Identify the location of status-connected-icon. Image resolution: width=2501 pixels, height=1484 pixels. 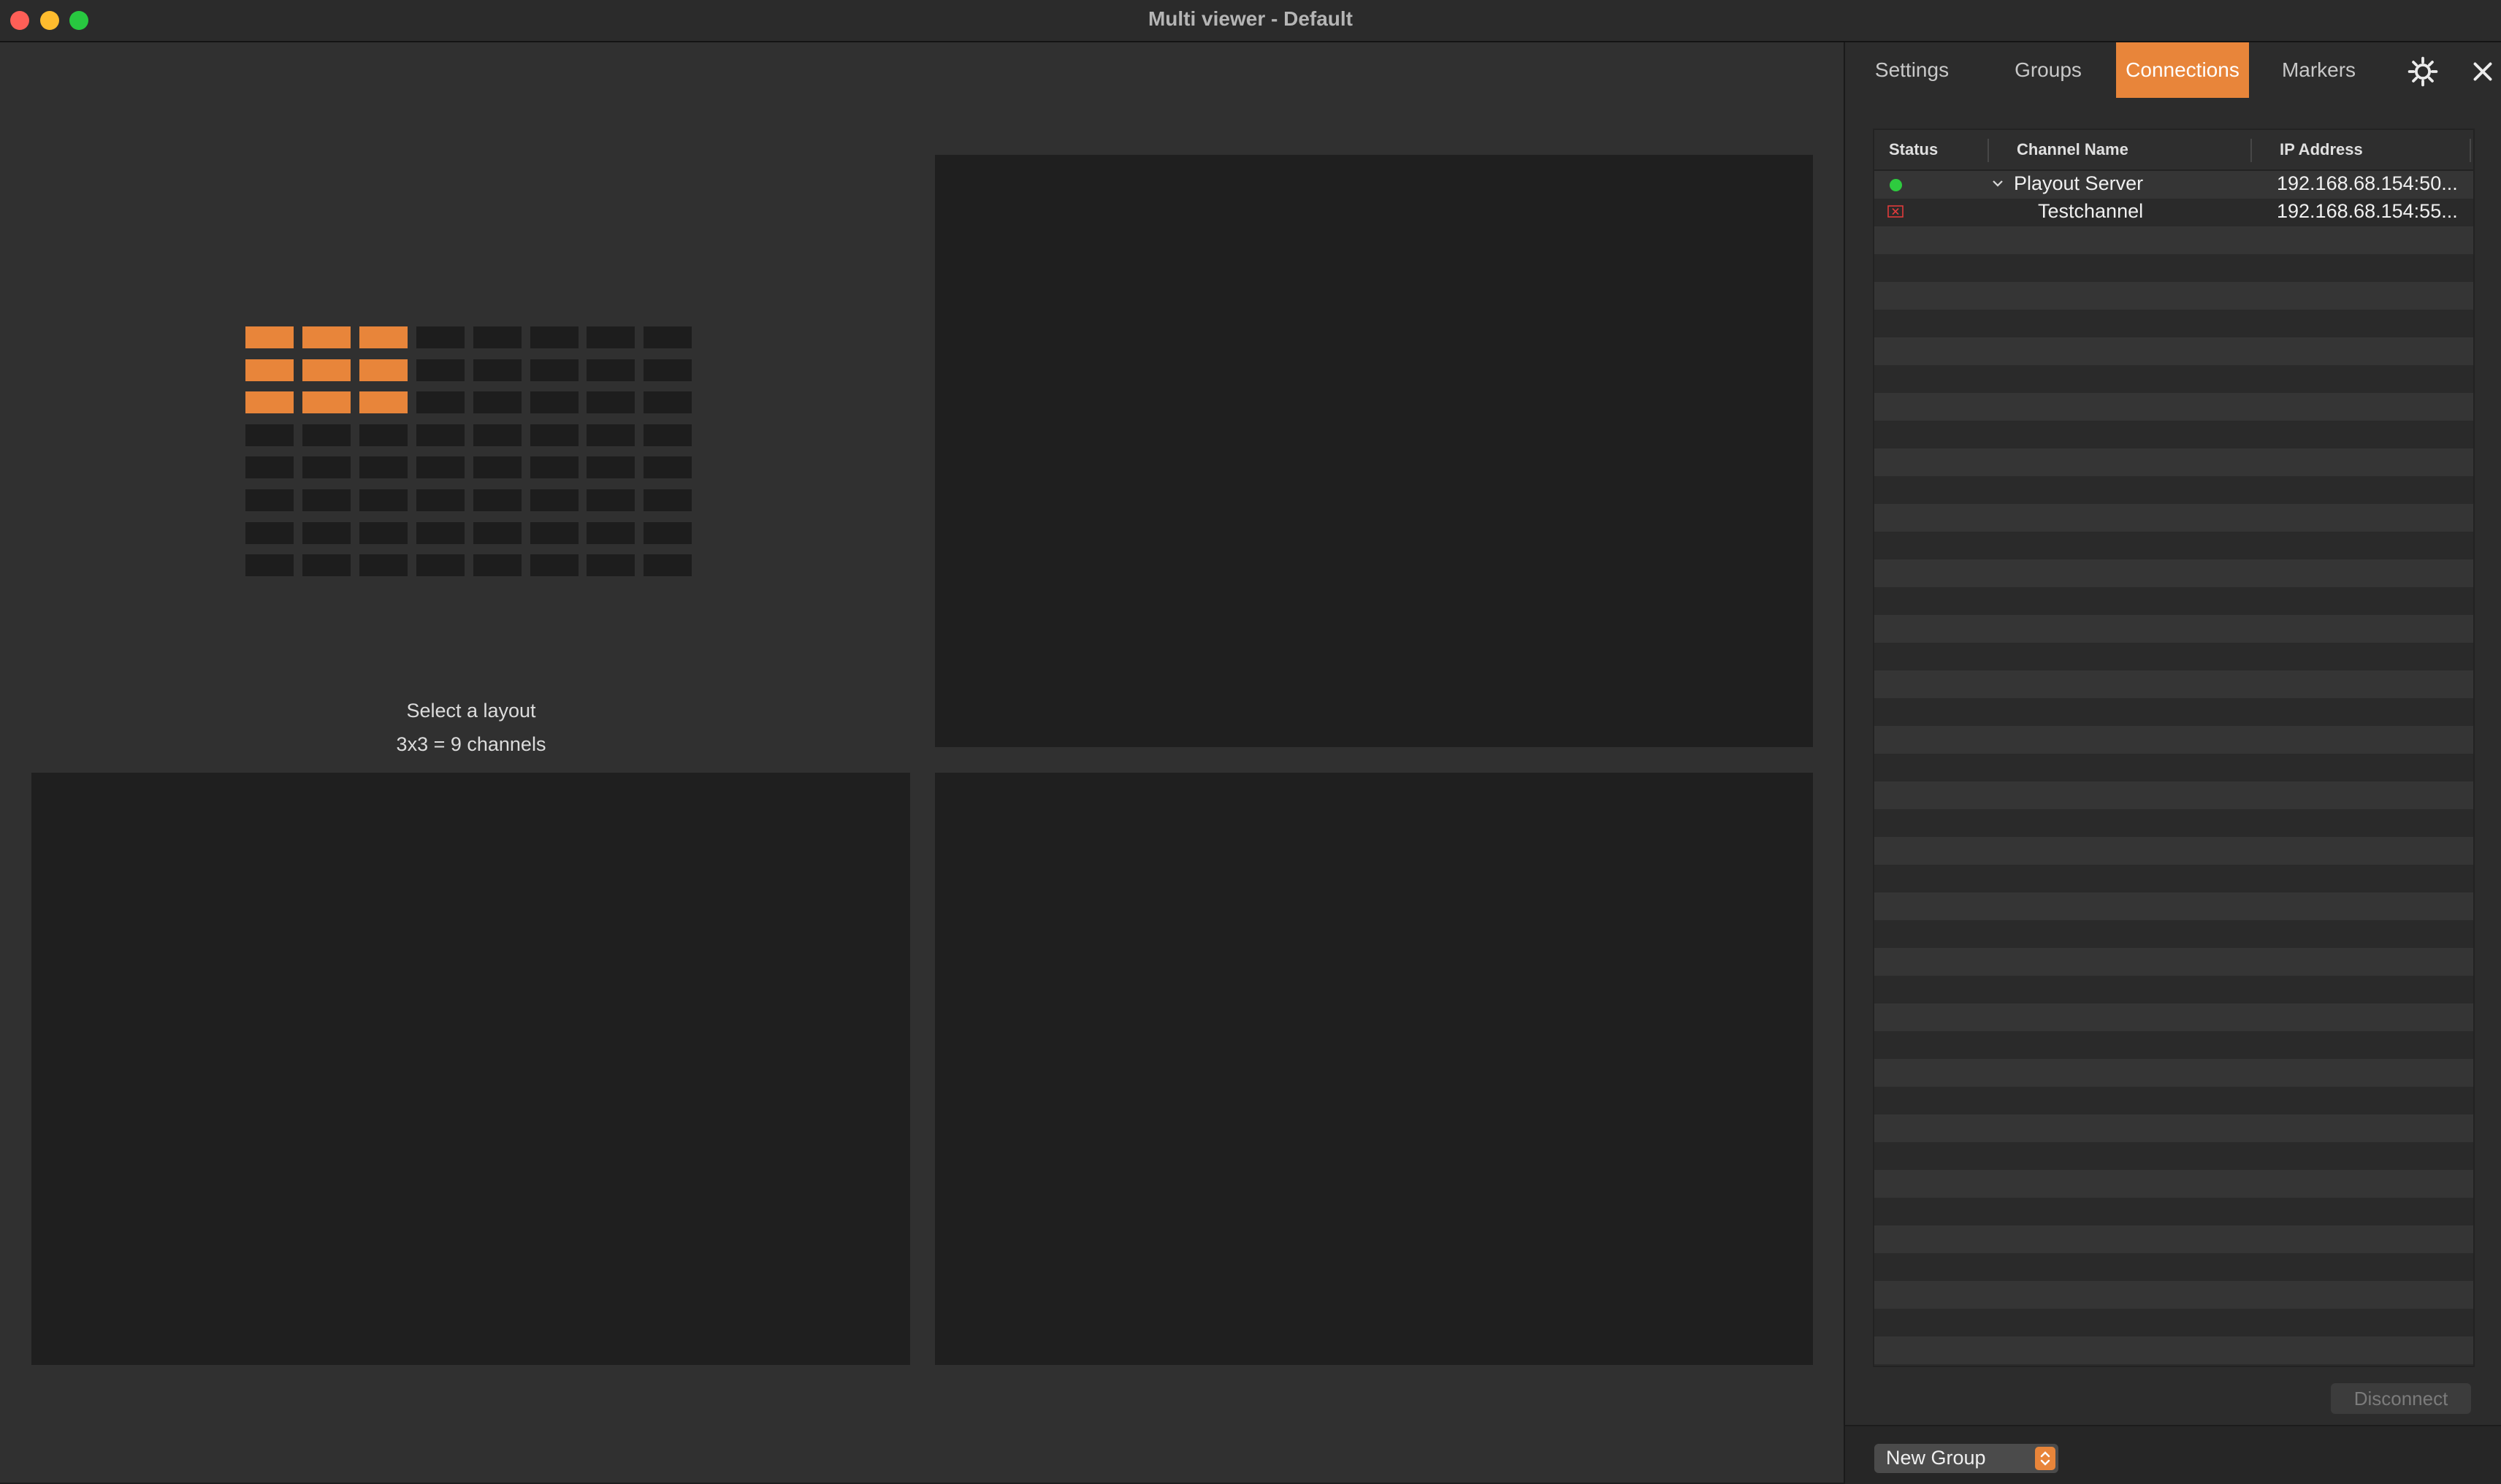
(1896, 185).